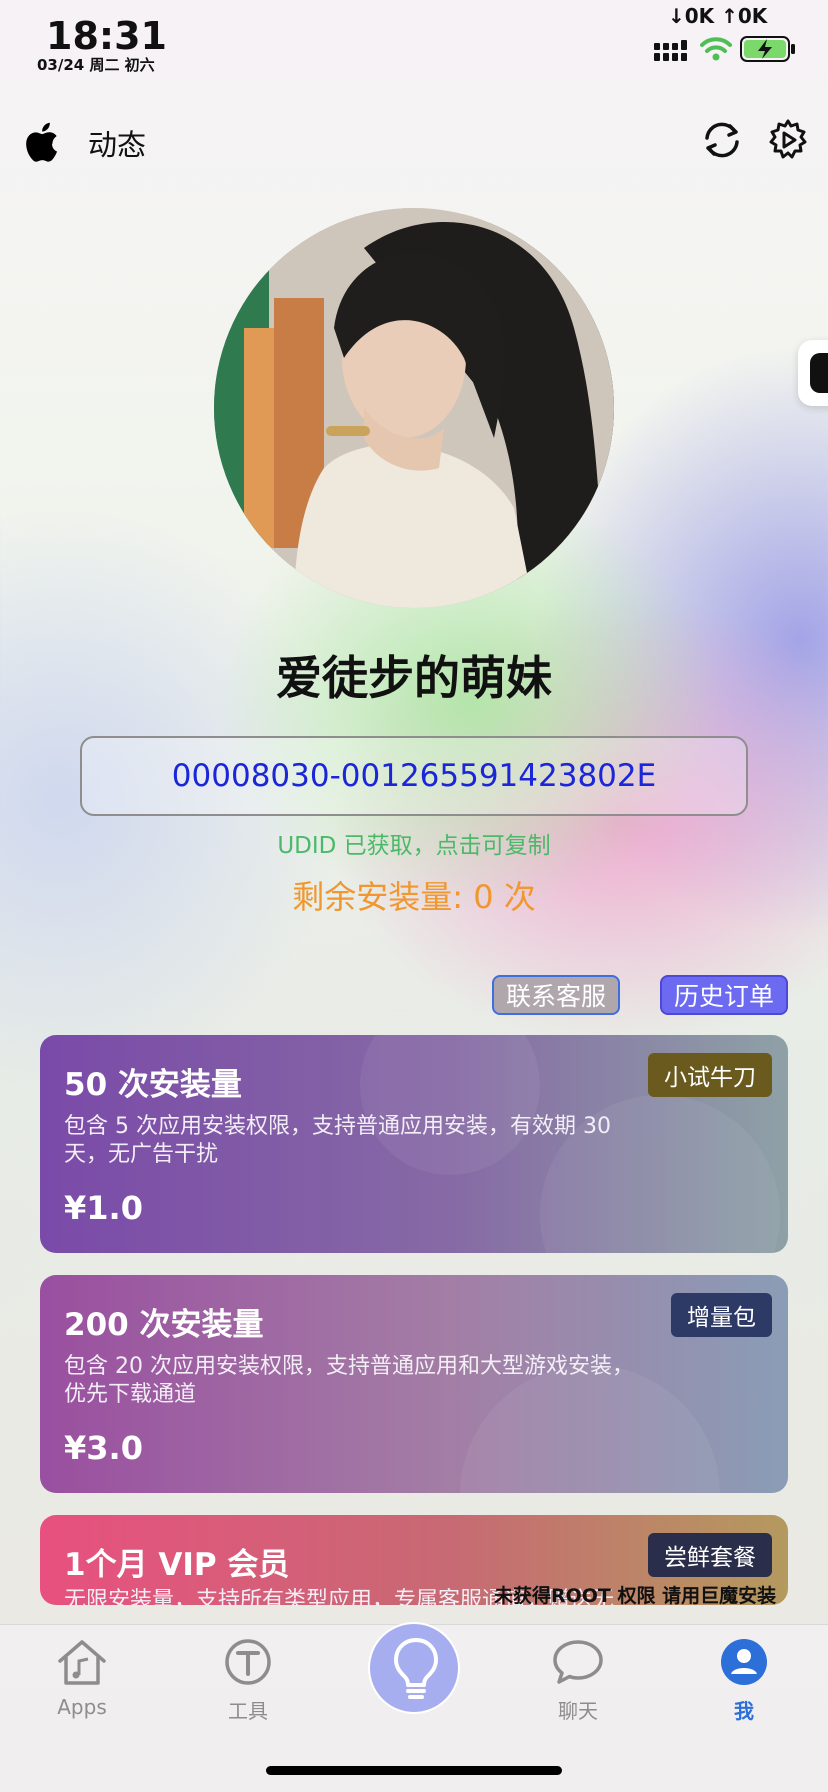  I want to click on lightbulb-icon, so click(416, 1668).